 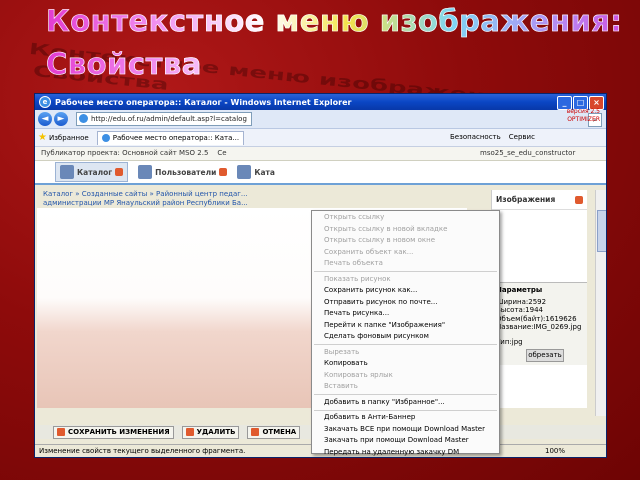 I want to click on menu-item: Копировать ярлык, so click(x=358, y=374).